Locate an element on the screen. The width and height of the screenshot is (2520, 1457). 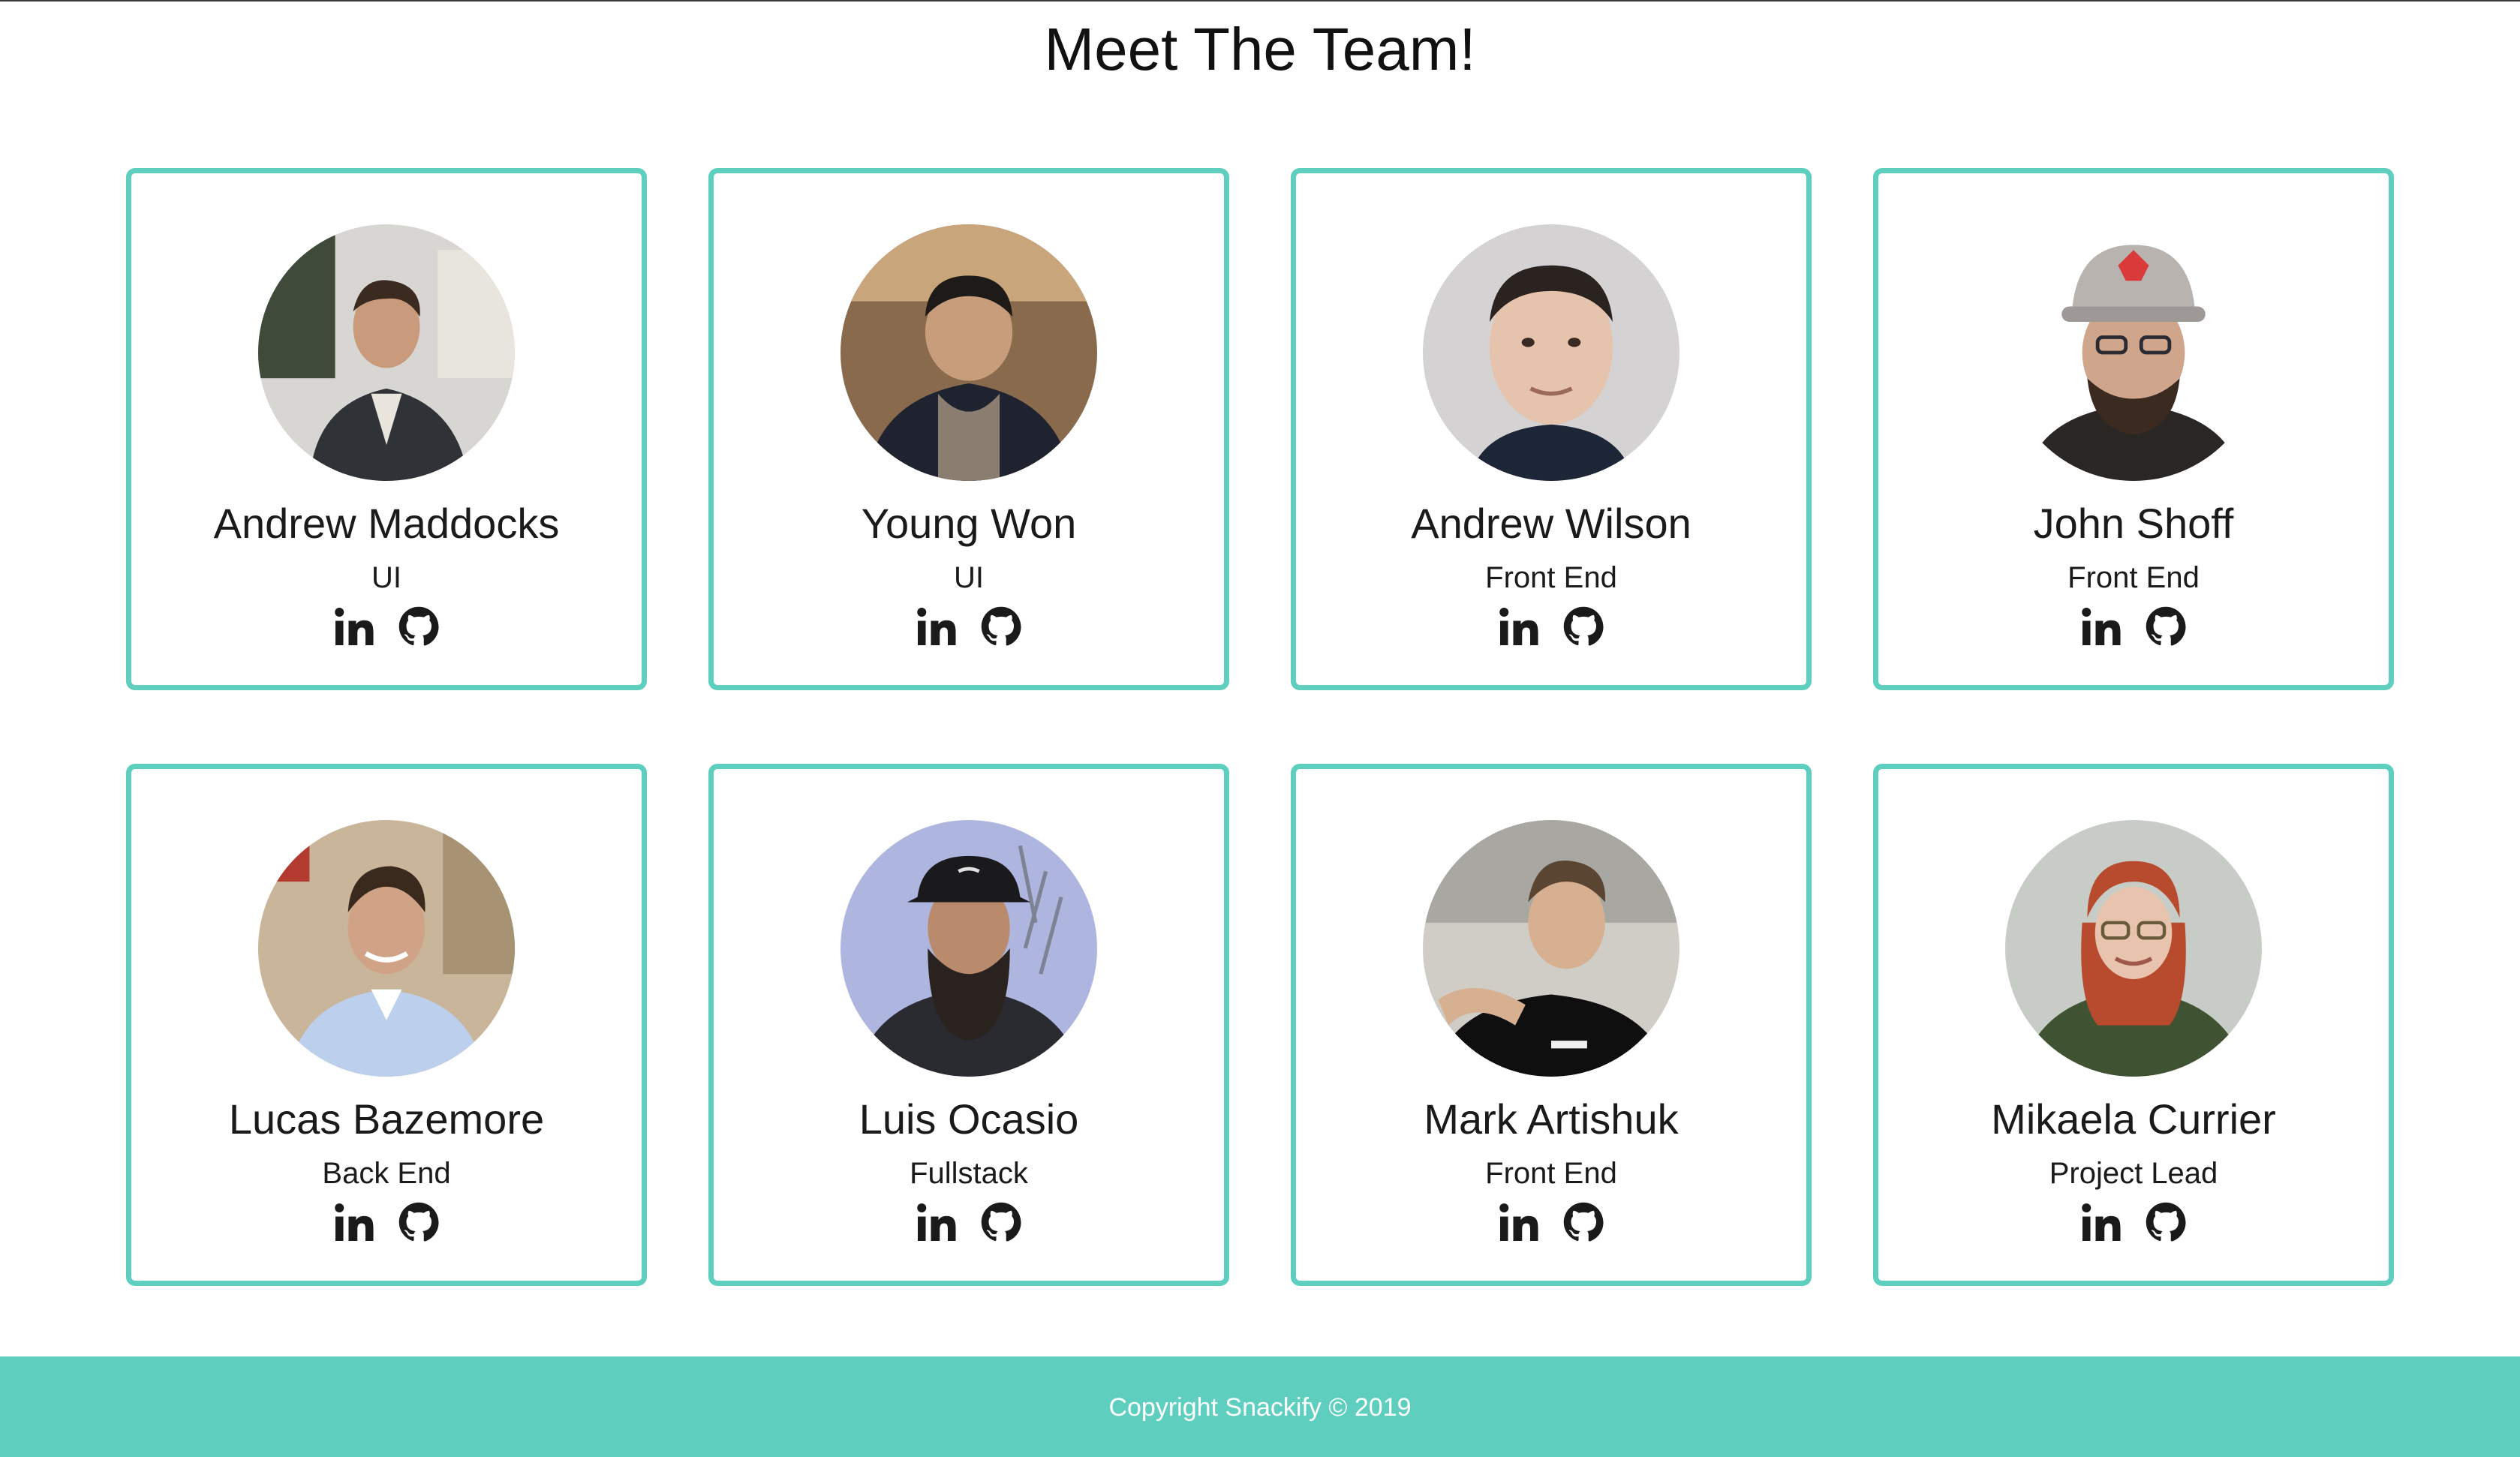
member-role: Project Lead is located at coordinates (2133, 1174).